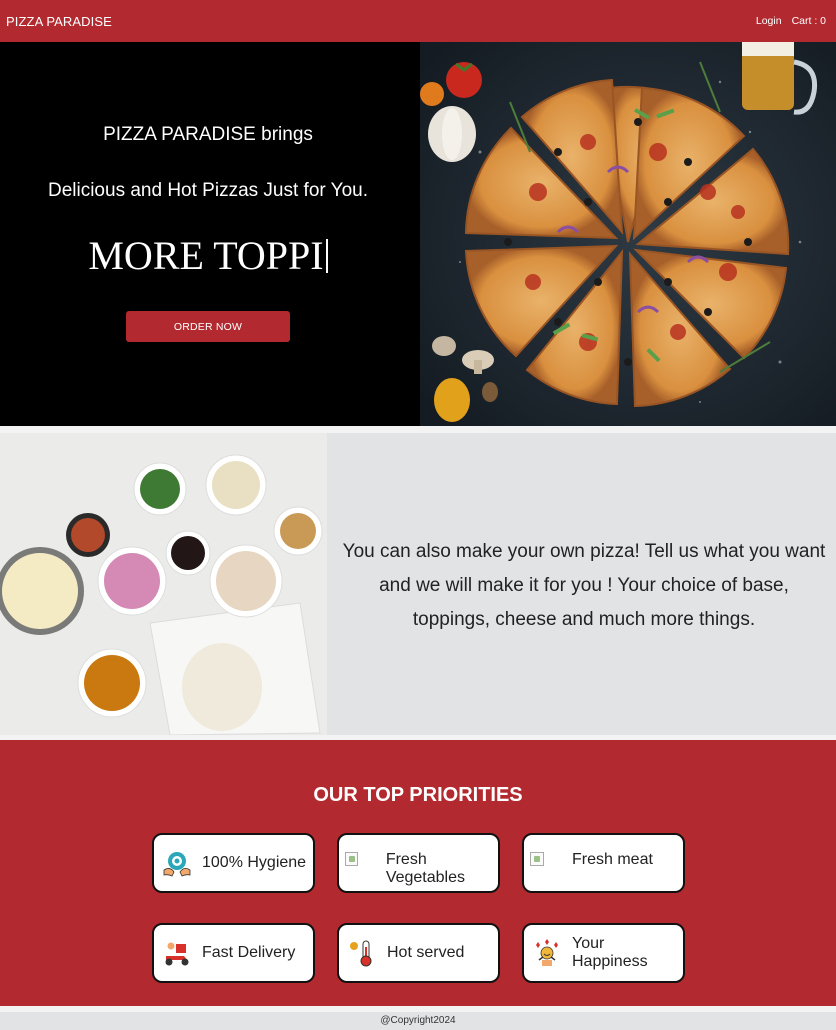 This screenshot has width=836, height=1030. I want to click on hygiene-icon, so click(177, 863).